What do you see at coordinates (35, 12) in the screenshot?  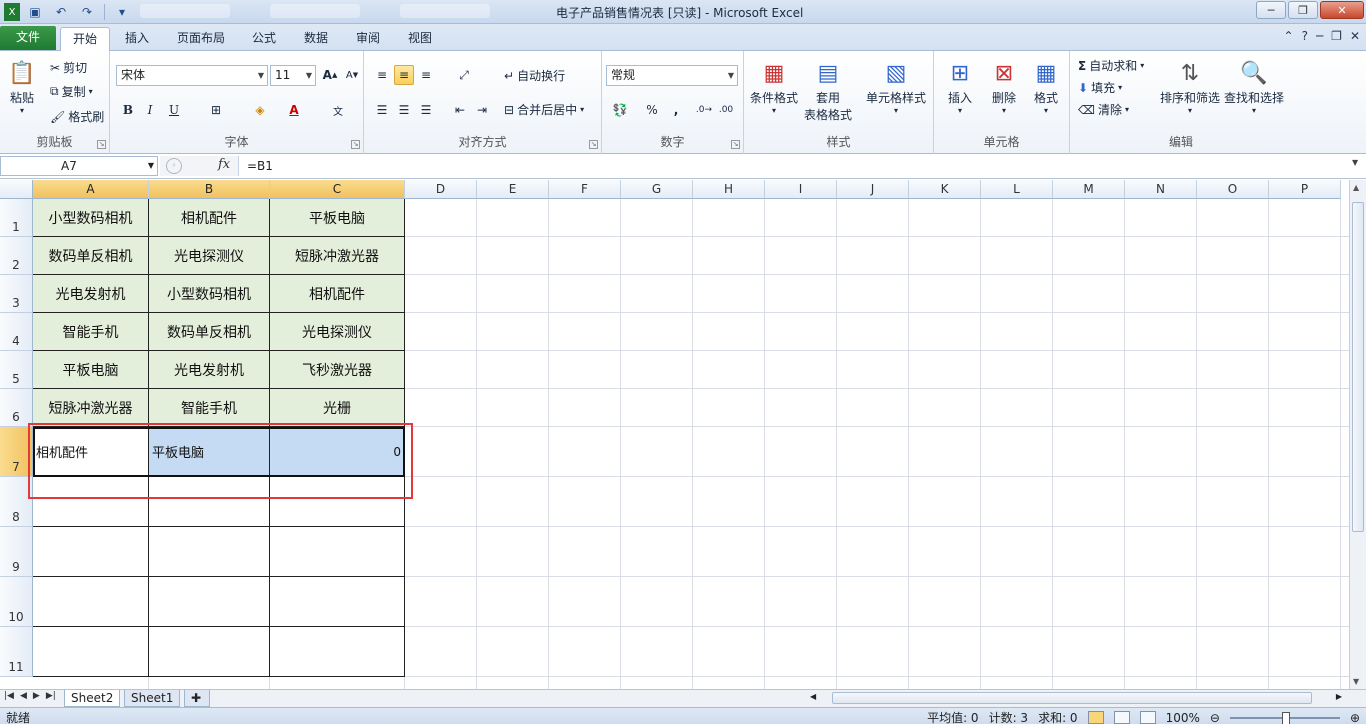 I see `save-icon: ▣` at bounding box center [35, 12].